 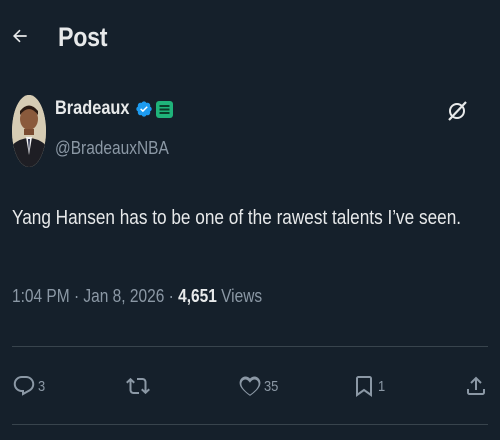 What do you see at coordinates (112, 148) in the screenshot?
I see `author-handle: @BradeauxNBA` at bounding box center [112, 148].